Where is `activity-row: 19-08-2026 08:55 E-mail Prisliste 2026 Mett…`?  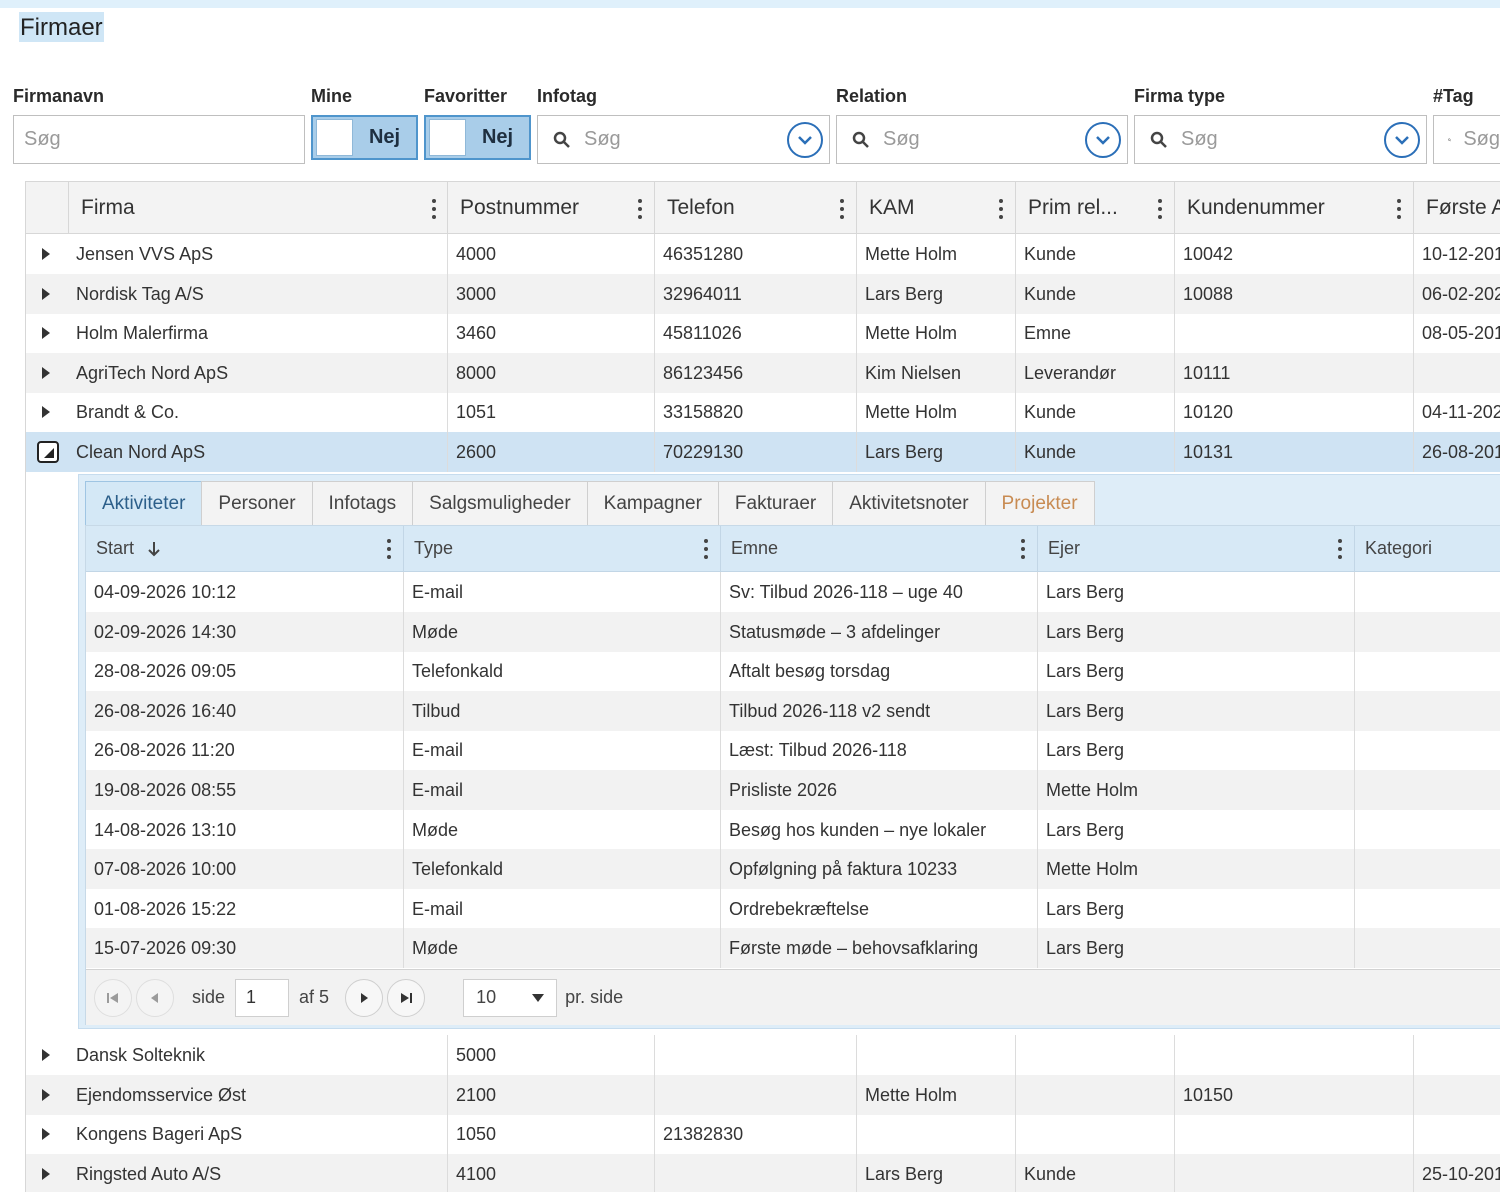 activity-row: 19-08-2026 08:55 E-mail Prisliste 2026 Mett… is located at coordinates (793, 790).